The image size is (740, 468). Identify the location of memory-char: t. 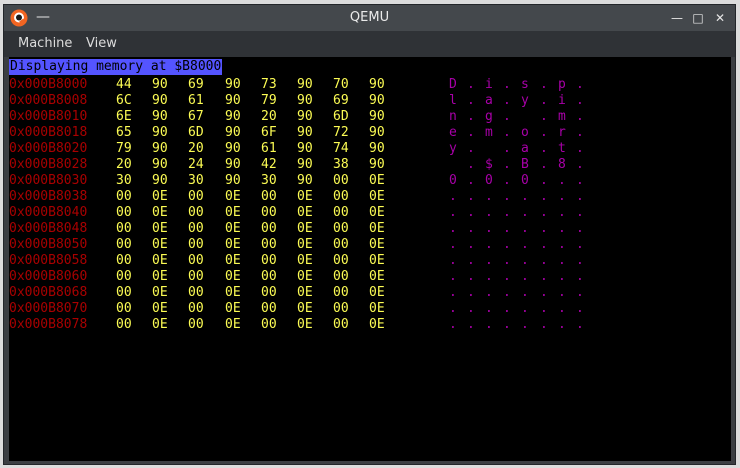
(562, 148).